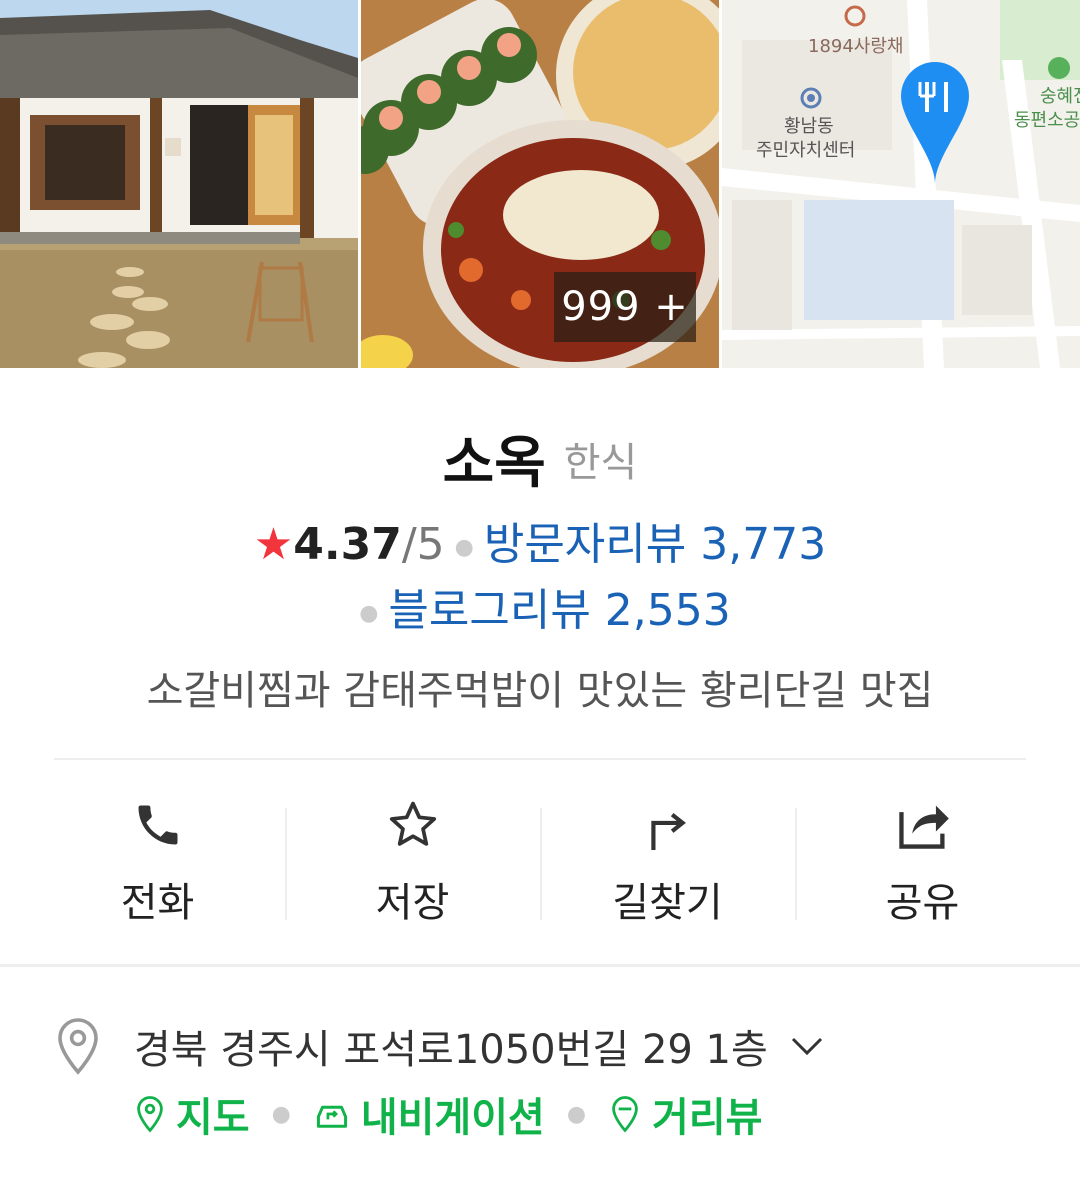 The image size is (1080, 1179). What do you see at coordinates (707, 1118) in the screenshot?
I see `street-view-link-label: 거리뷰` at bounding box center [707, 1118].